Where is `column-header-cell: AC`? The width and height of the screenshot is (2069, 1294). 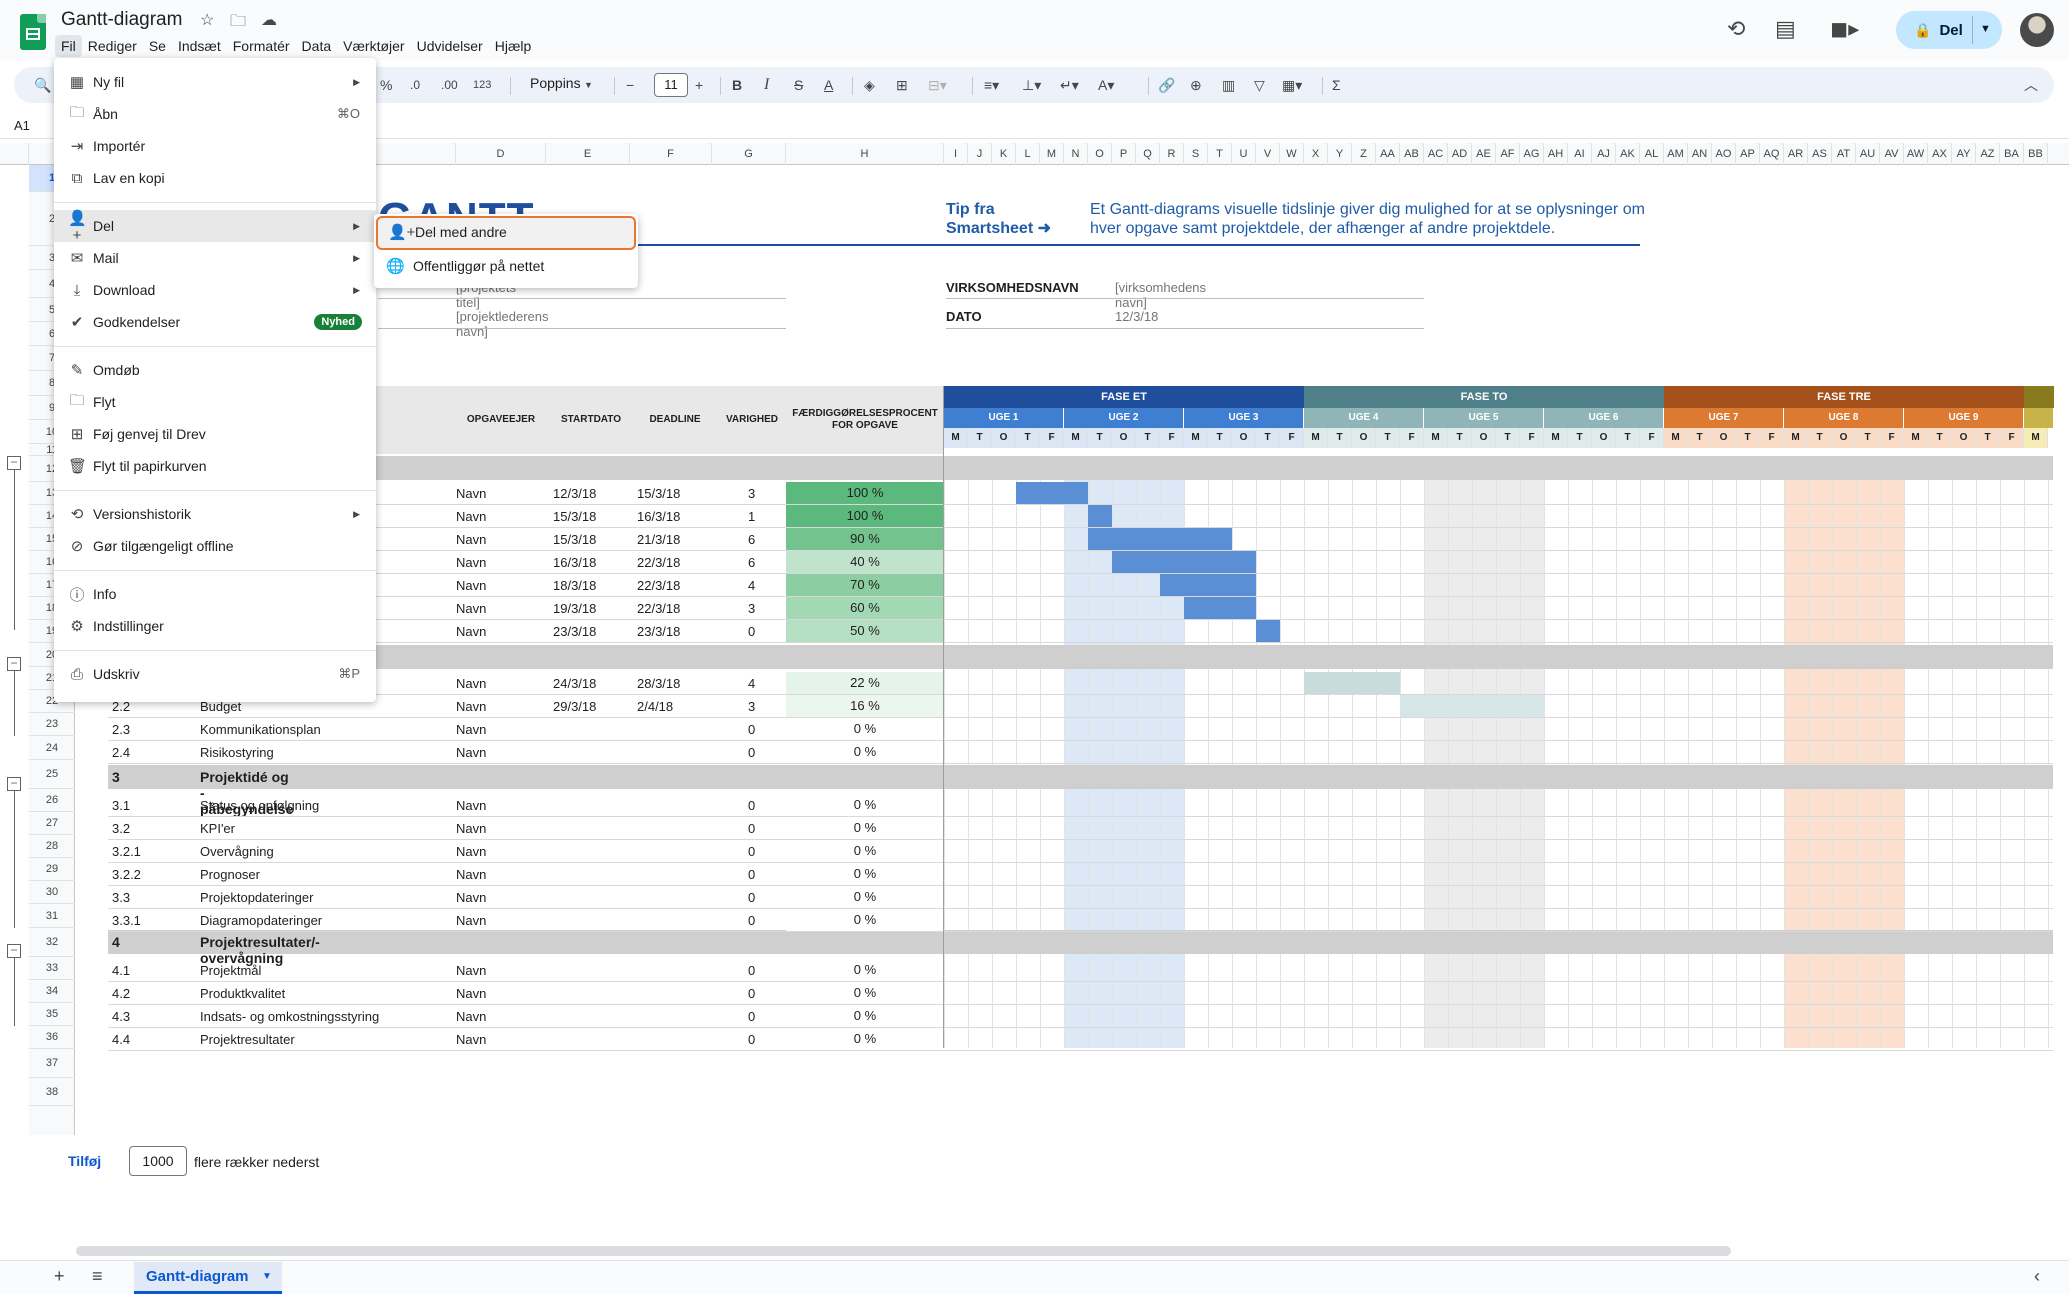
column-header-cell: AC is located at coordinates (1436, 154).